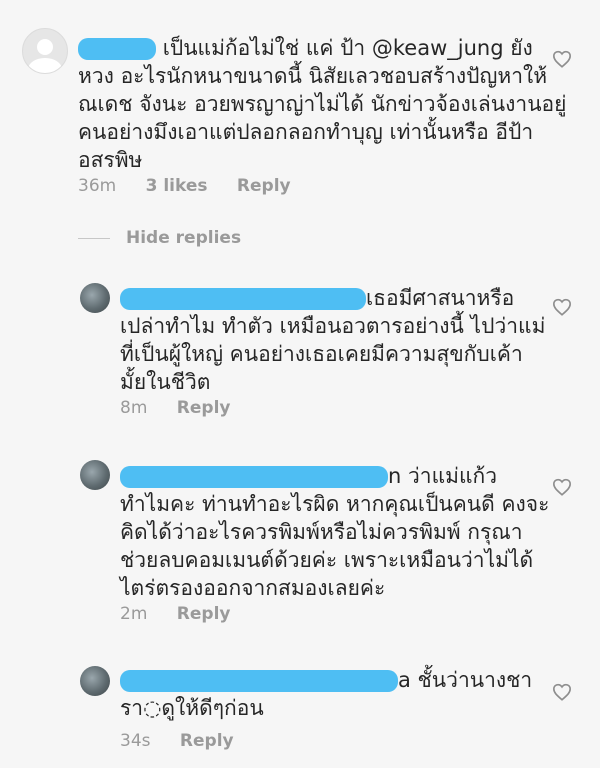  Describe the element at coordinates (45, 51) in the screenshot. I see `default-avatar-icon` at that location.